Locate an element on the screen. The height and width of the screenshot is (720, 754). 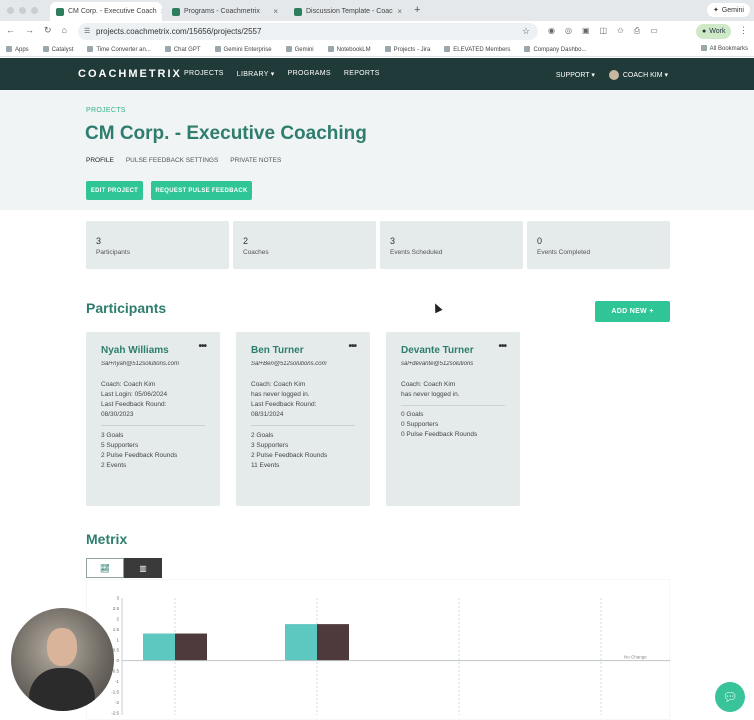
request-pulse-feedback-button: REQUEST PULSE FEEDBACK is located at coordinates (201, 190).